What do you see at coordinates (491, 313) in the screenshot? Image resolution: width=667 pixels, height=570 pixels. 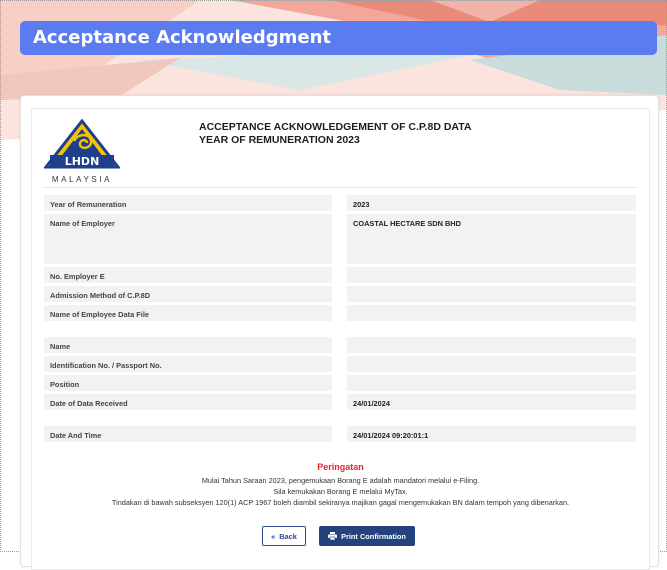 I see `value-data-file` at bounding box center [491, 313].